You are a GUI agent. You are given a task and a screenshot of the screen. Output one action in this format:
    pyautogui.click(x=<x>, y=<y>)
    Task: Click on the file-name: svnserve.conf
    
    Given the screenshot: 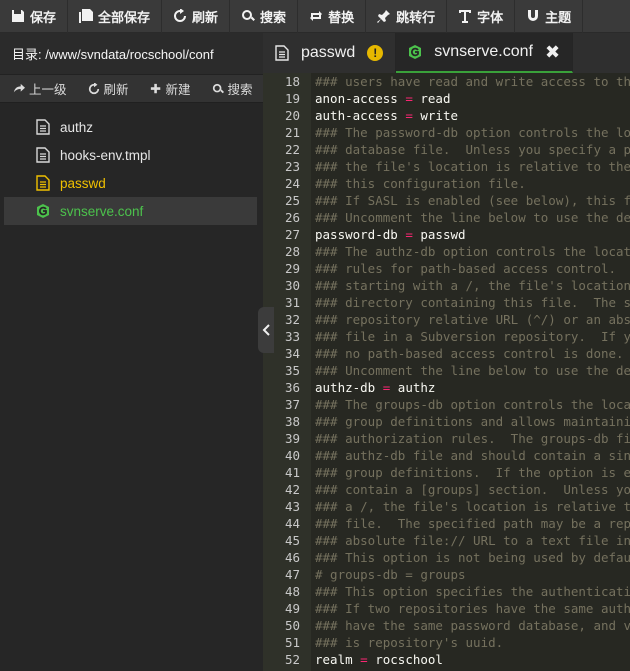 What is the action you would take?
    pyautogui.click(x=102, y=211)
    